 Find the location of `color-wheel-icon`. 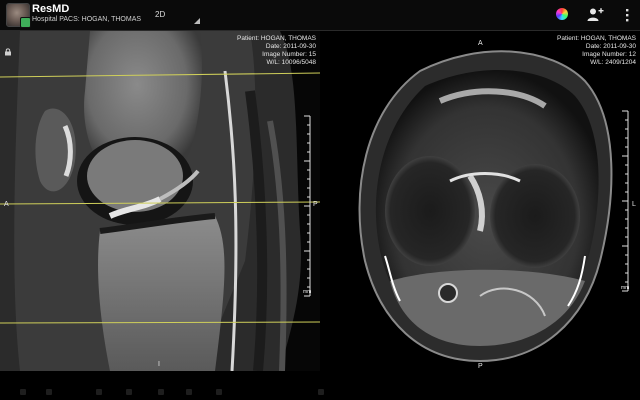

color-wheel-icon is located at coordinates (562, 14).